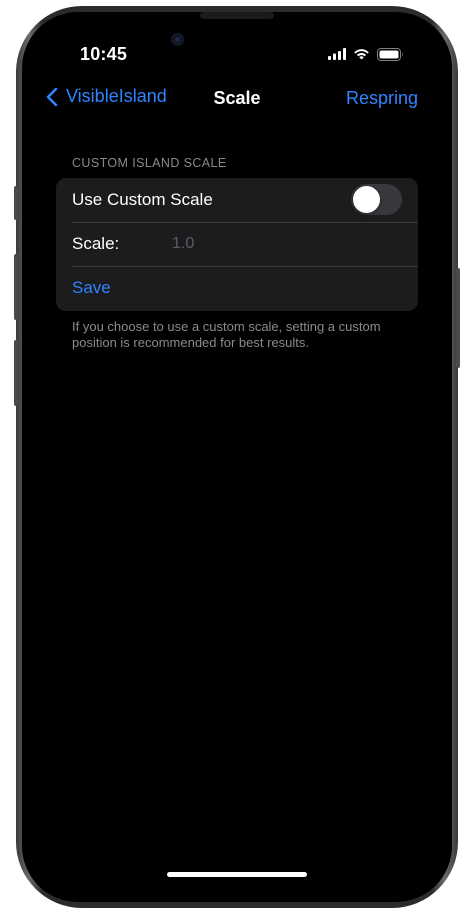 This screenshot has width=474, height=914. Describe the element at coordinates (142, 199) in the screenshot. I see `use-custom-scale-label: Use Custom Scale` at that location.